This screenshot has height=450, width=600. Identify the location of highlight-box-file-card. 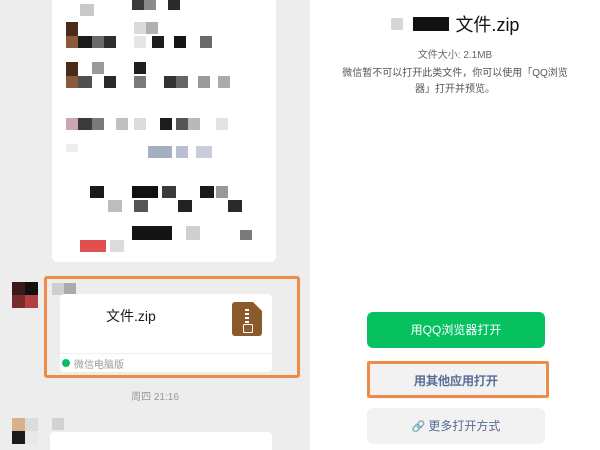
(172, 327).